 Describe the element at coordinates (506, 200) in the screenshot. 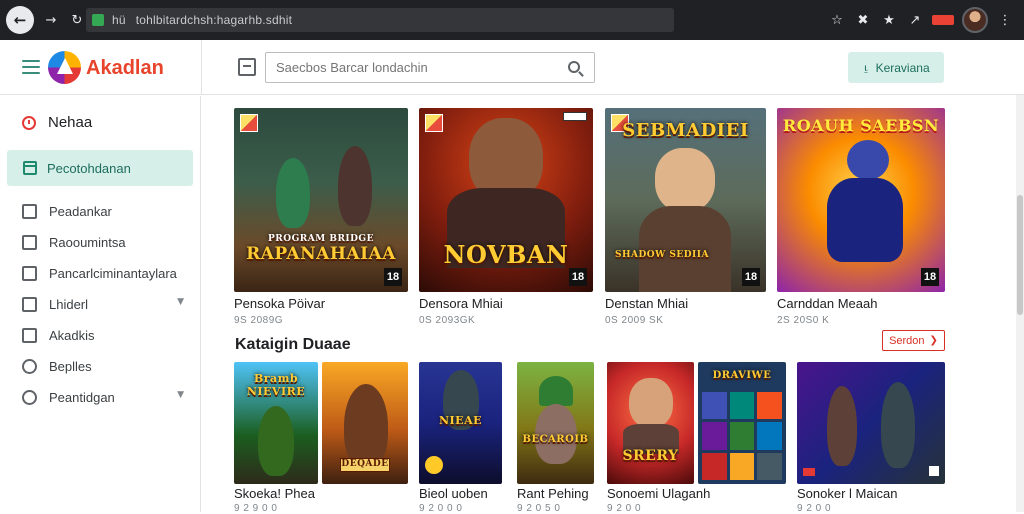

I see `game-cover-image: NOVBAN 18` at that location.